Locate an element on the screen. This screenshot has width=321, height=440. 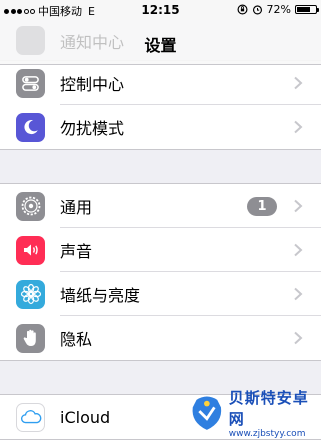
alarm-icon is located at coordinates (257, 10).